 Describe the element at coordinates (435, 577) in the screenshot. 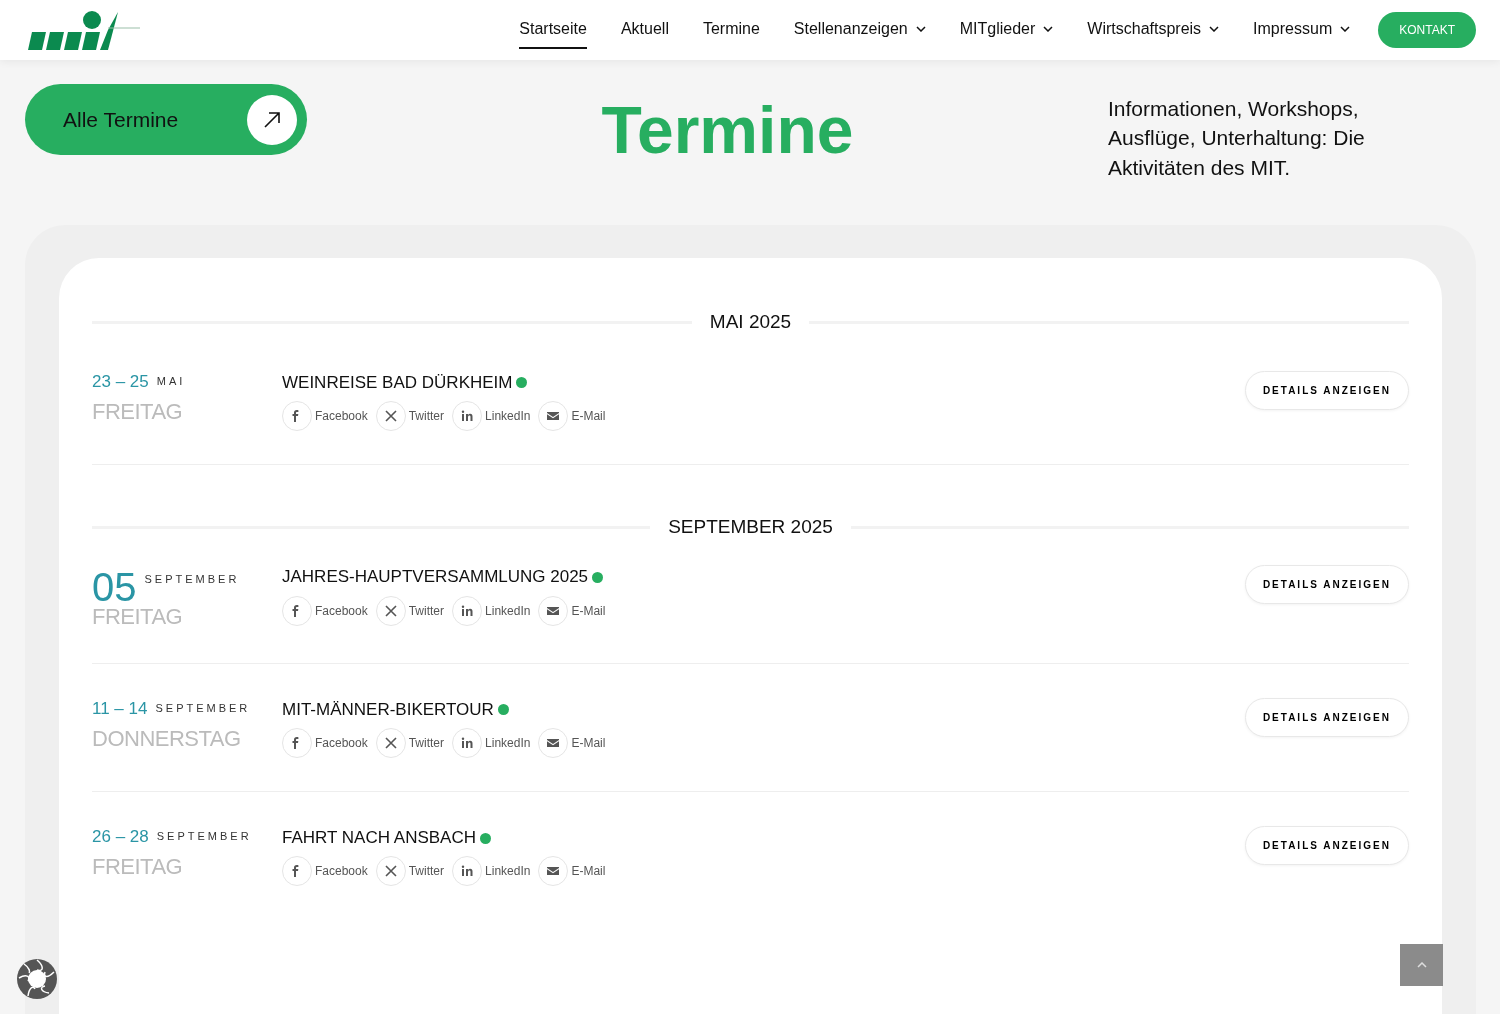

I see `event-title: JAHRES-HAUPTVERSAMMLUNG 2025` at that location.